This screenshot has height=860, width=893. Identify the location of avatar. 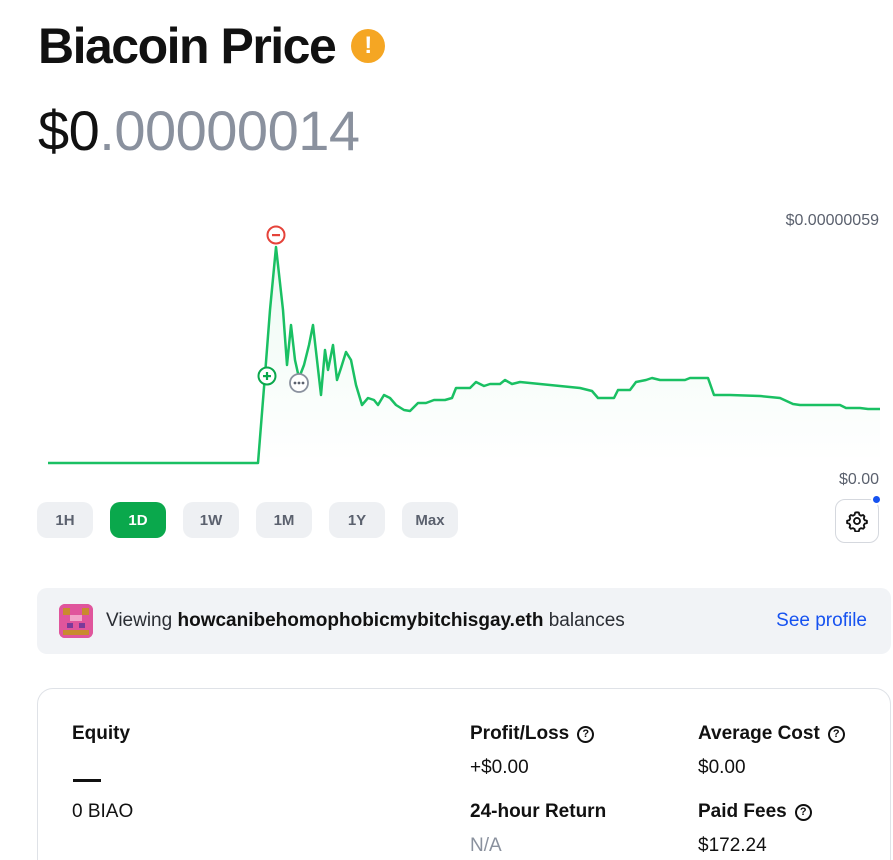
(76, 621).